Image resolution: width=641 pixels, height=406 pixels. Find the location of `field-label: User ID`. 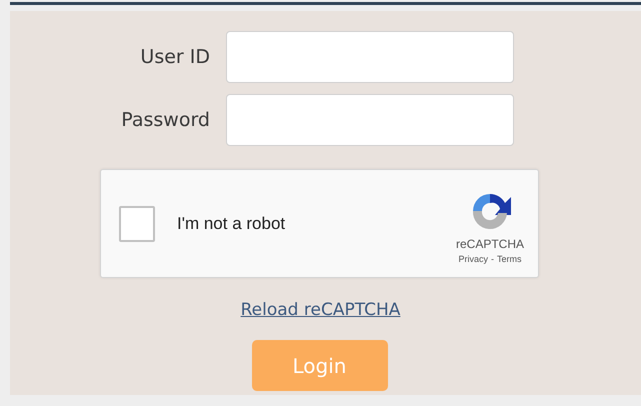

field-label: User ID is located at coordinates (174, 57).